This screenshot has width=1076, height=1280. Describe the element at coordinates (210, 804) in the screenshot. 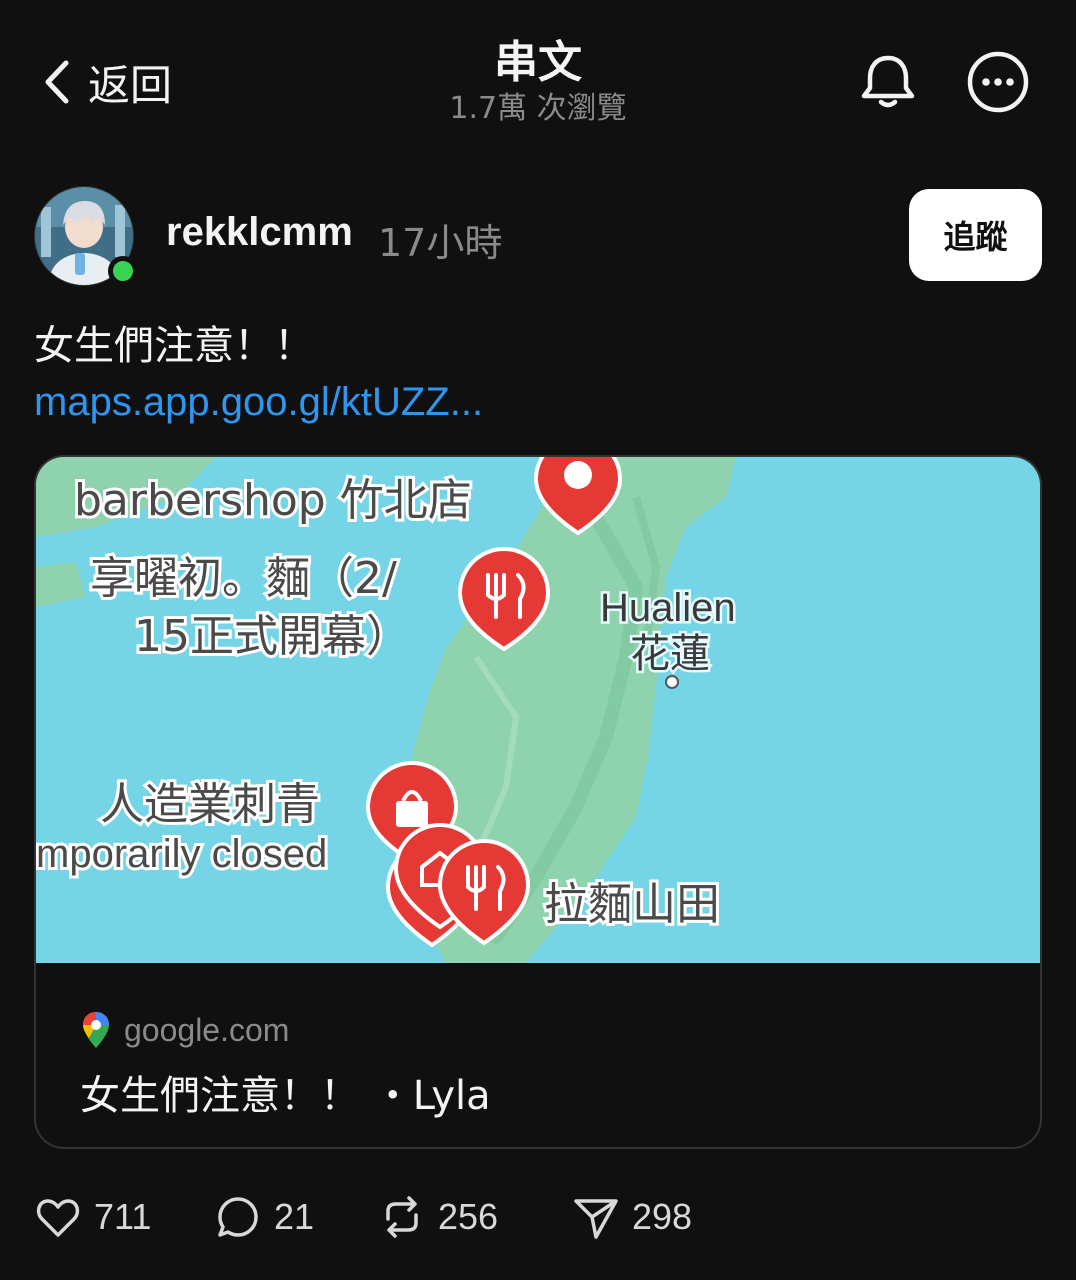

I see `map-label-tattoo: 人造業刺青` at that location.